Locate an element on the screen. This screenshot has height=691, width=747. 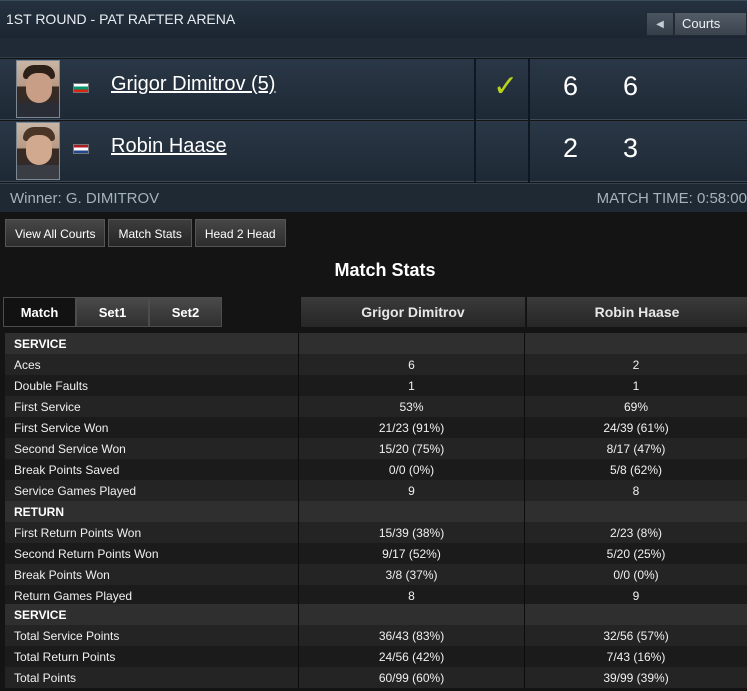
player-1-stat-value: 53% is located at coordinates (411, 407).